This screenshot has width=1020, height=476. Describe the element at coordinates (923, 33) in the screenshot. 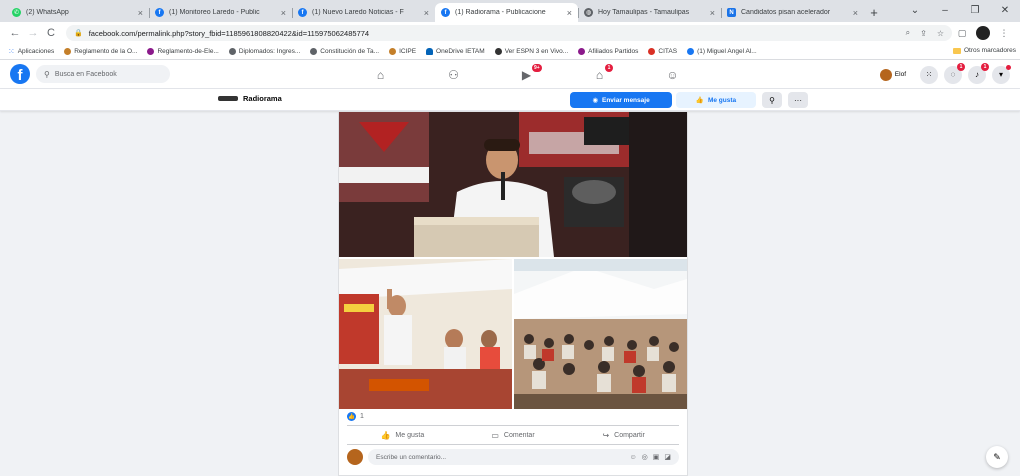

I see `share-icon: ⇪` at that location.